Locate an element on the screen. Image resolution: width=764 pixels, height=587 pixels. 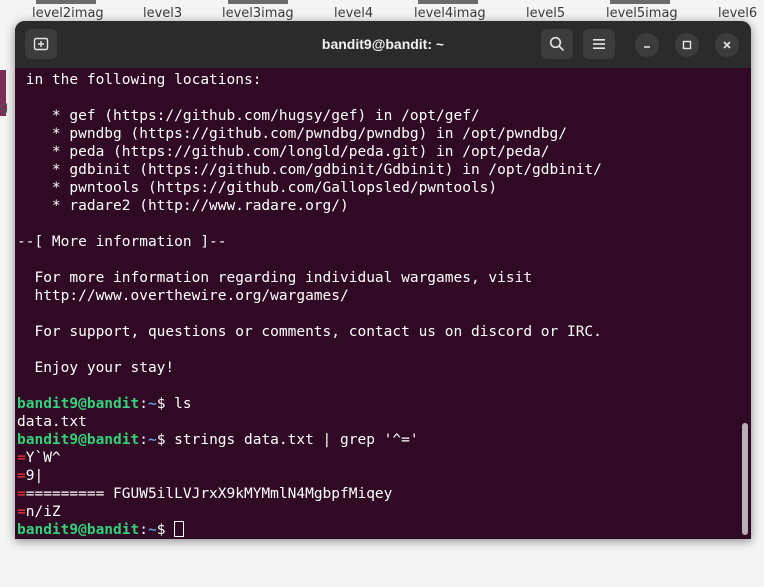
titlebar: bandit9@bandit: ~ is located at coordinates (383, 44).